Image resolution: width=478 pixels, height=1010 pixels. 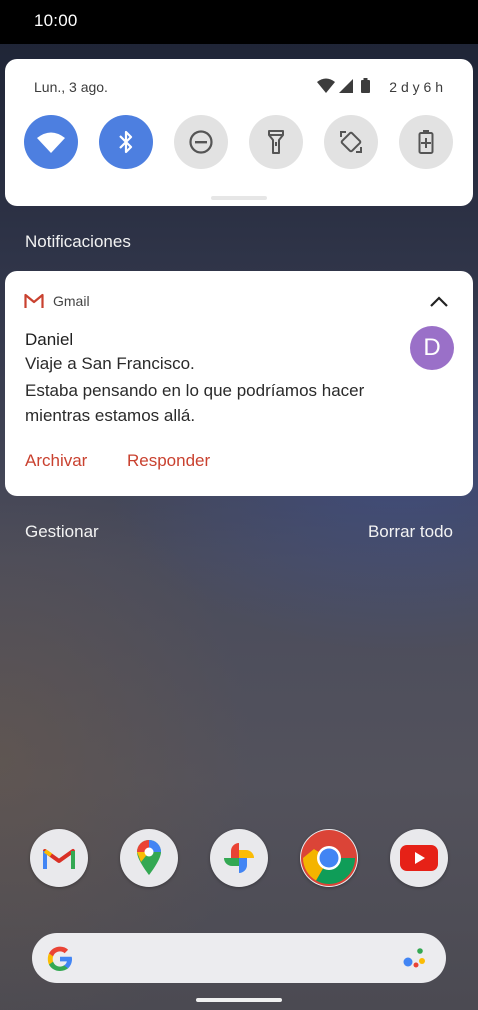 What do you see at coordinates (71, 87) in the screenshot?
I see `qs-date: Lun., 3 ago.` at bounding box center [71, 87].